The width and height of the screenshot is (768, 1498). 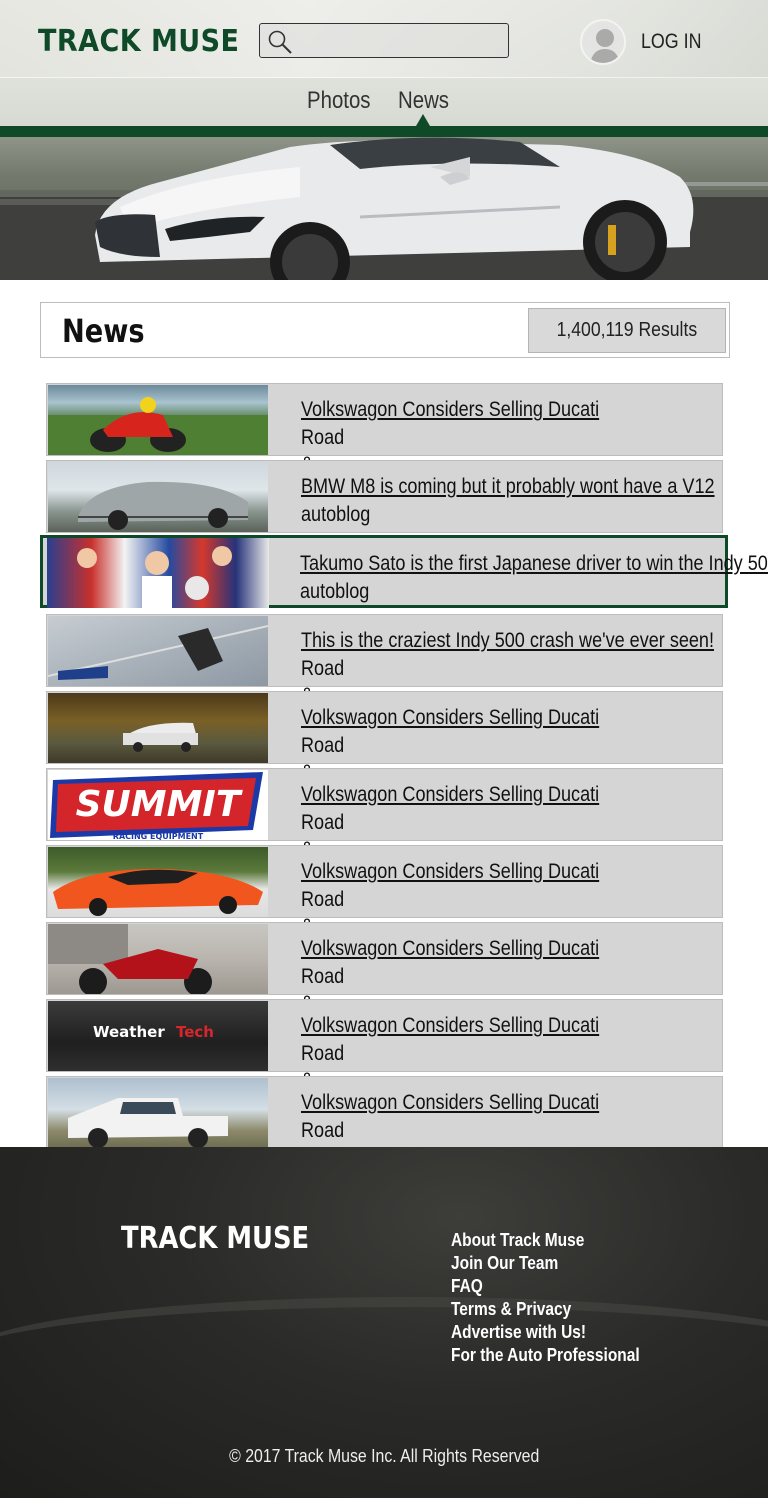 I want to click on user-avatar-icon, so click(x=603, y=42).